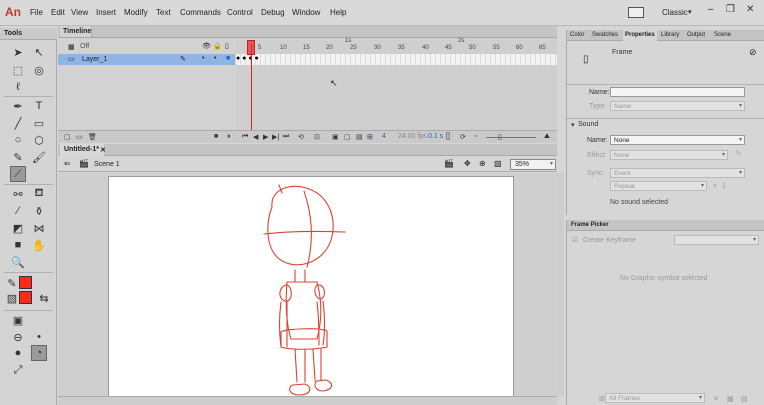  What do you see at coordinates (18, 87) in the screenshot?
I see `lasso-tool-icon: ℓ` at bounding box center [18, 87].